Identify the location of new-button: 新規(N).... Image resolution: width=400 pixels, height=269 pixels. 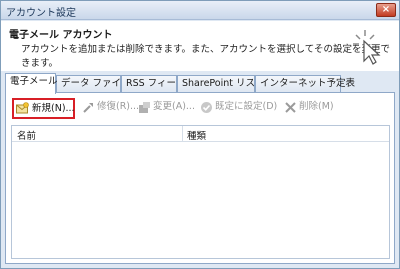
(43, 108).